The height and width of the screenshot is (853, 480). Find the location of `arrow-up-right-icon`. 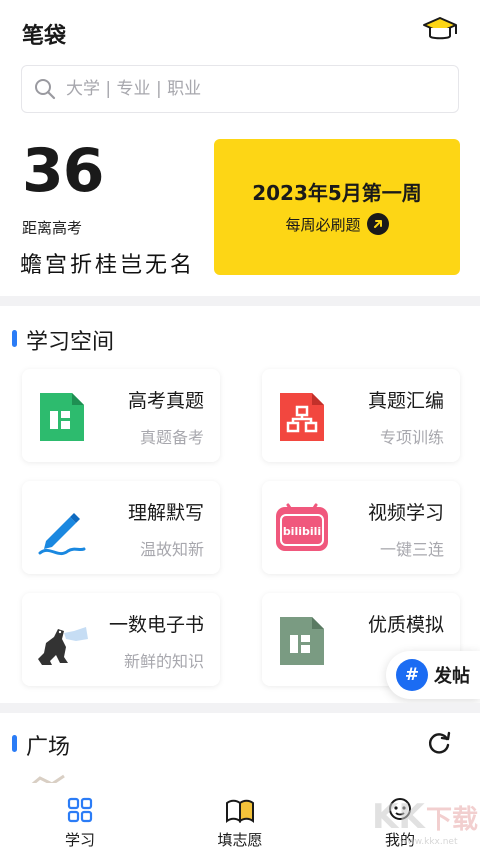

arrow-up-right-icon is located at coordinates (377, 224).